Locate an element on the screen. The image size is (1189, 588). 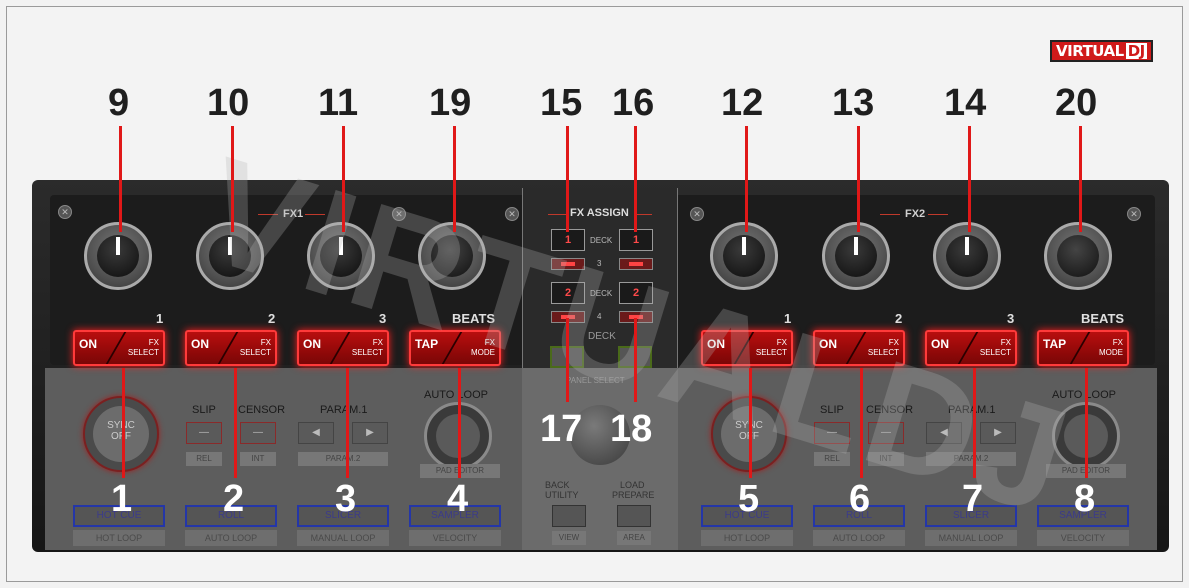
fx1-param1-knob is located at coordinates (118, 256).